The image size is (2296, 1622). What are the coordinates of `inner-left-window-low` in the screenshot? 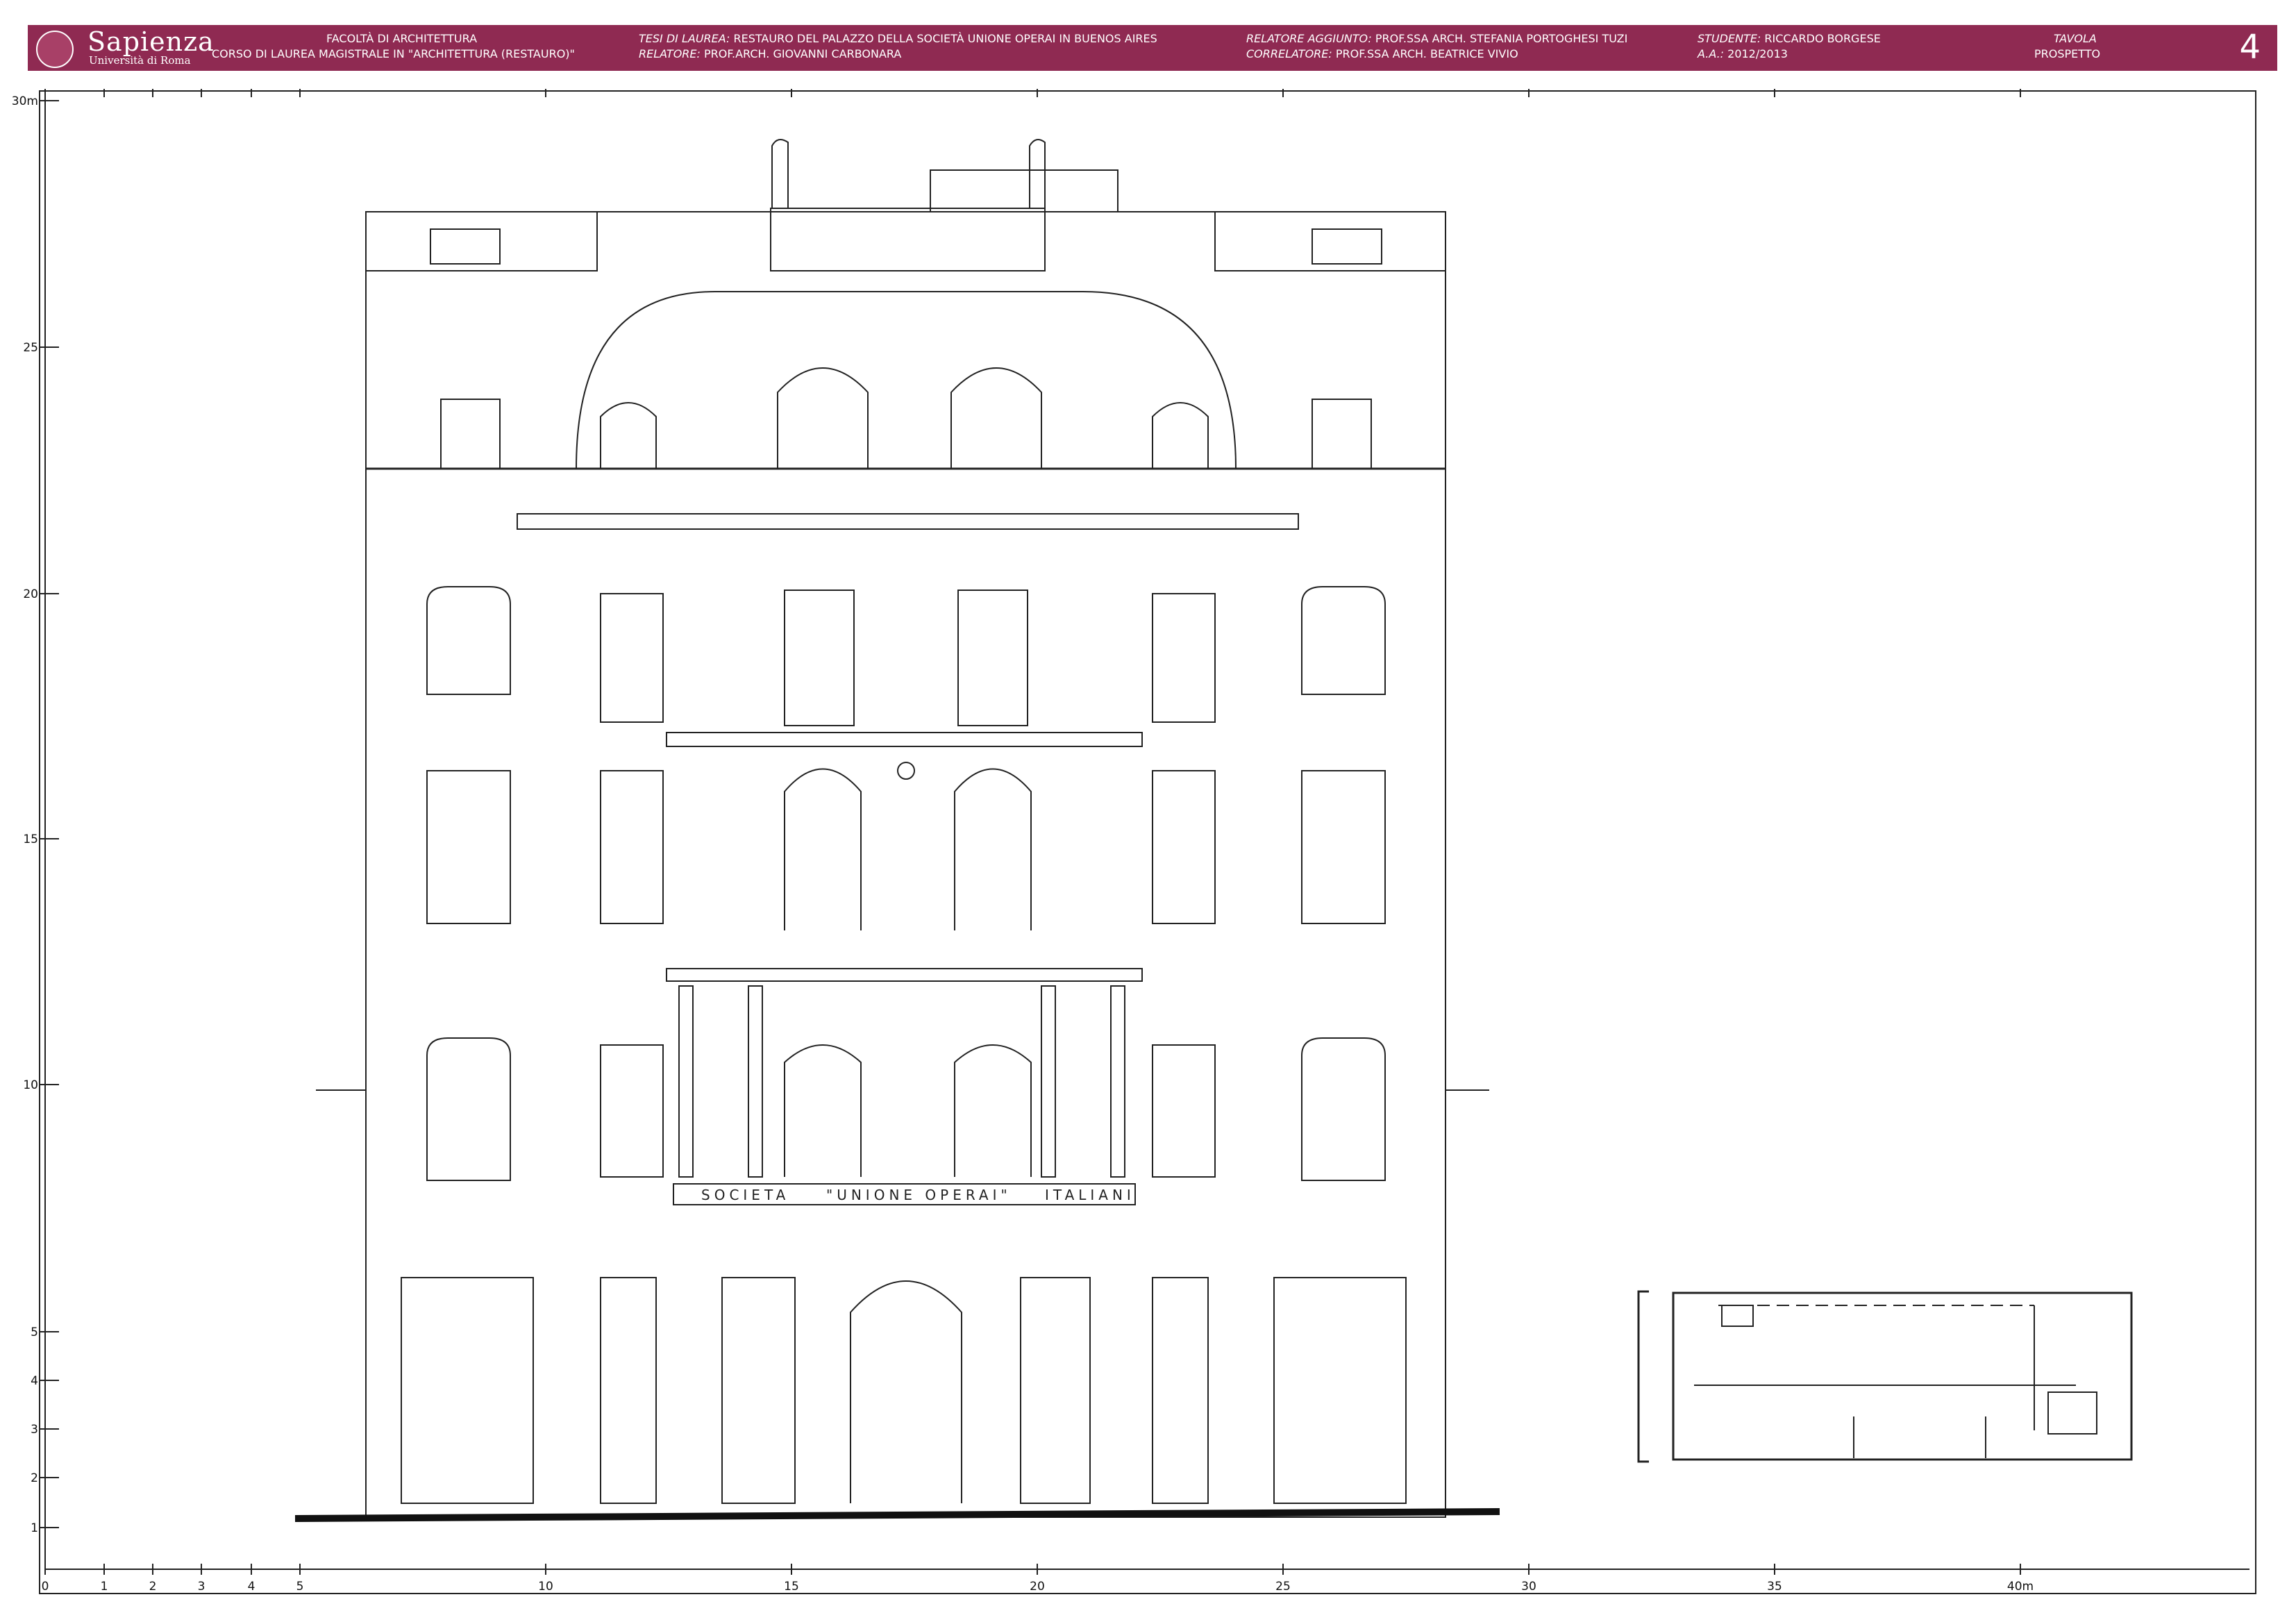 It's located at (632, 1111).